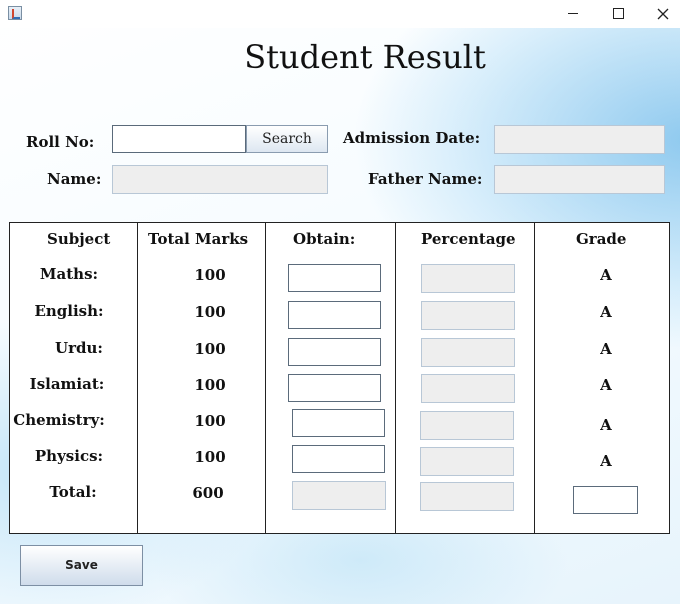  Describe the element at coordinates (579, 179) in the screenshot. I see `father-name-field` at that location.